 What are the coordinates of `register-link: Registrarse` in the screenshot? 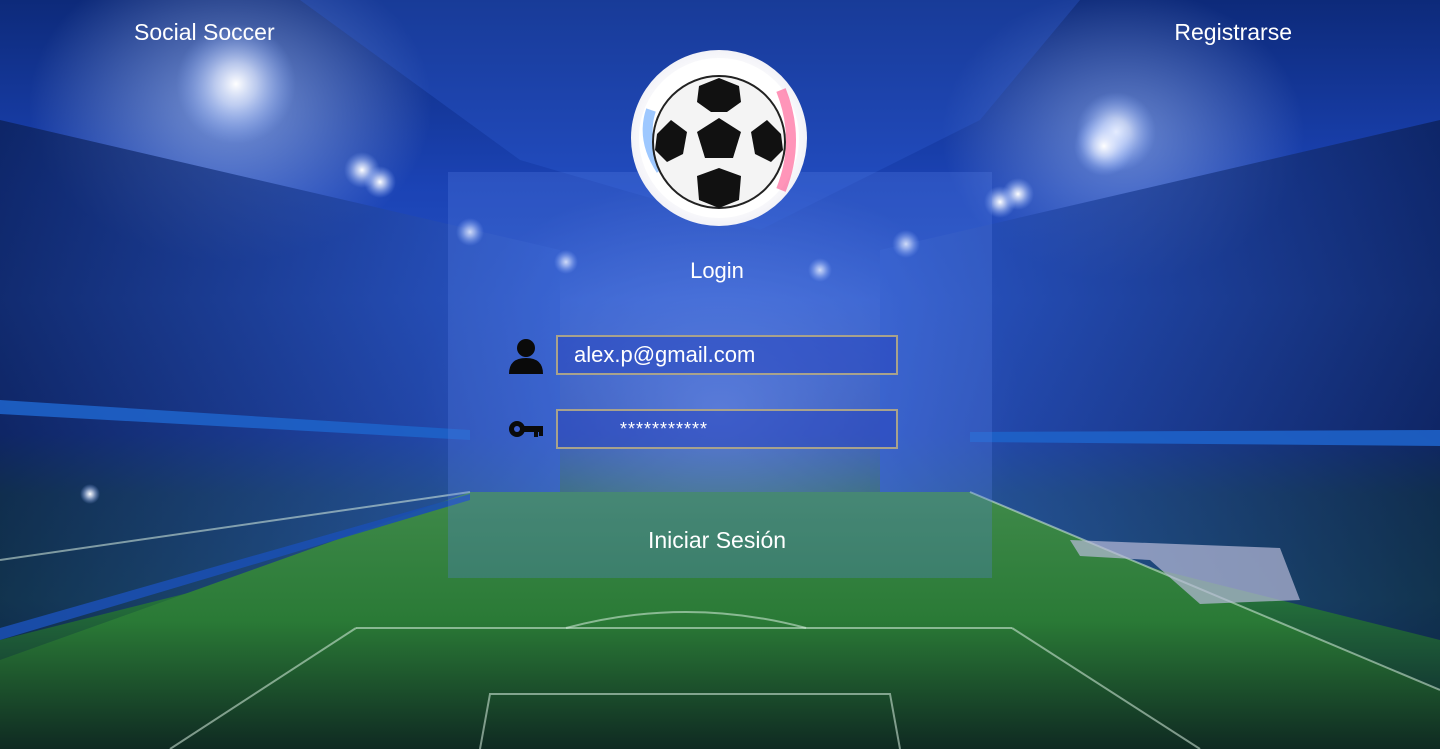 It's located at (1233, 32).